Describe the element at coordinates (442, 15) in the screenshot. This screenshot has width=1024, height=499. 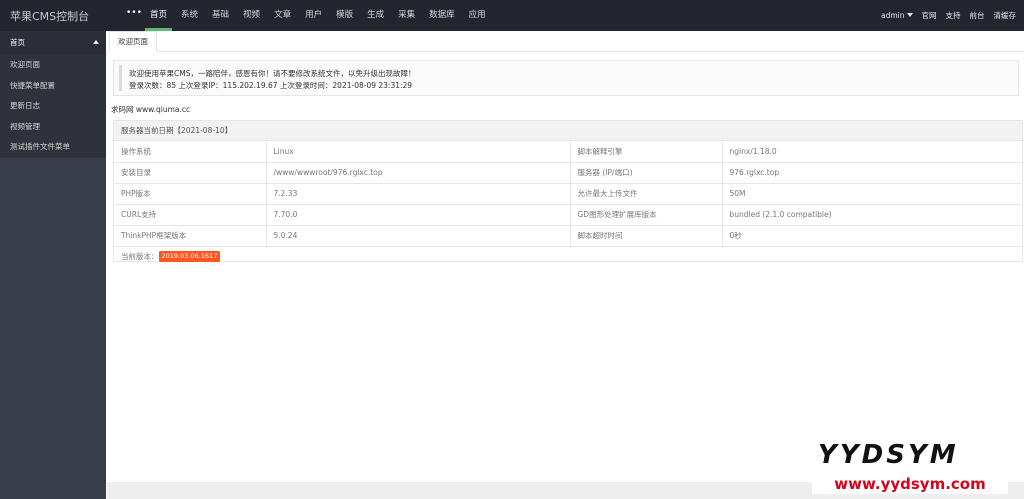
I see `nav-database: 数据库` at that location.